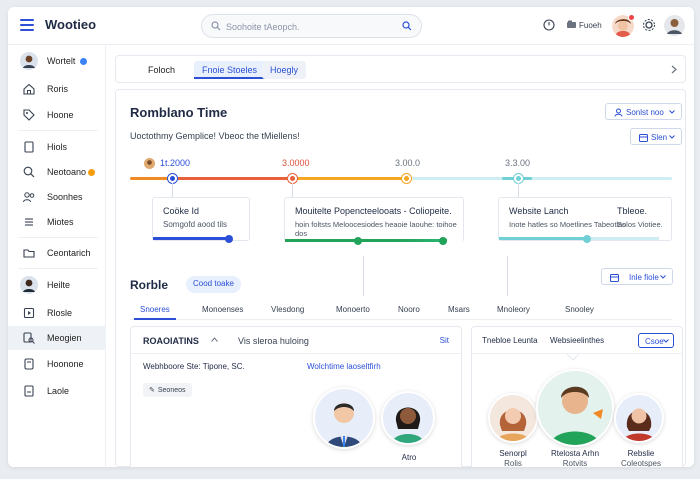 Image resolution: width=700 pixels, height=479 pixels. Describe the element at coordinates (353, 309) in the screenshot. I see `subtab-monoerto: Monoerto` at that location.